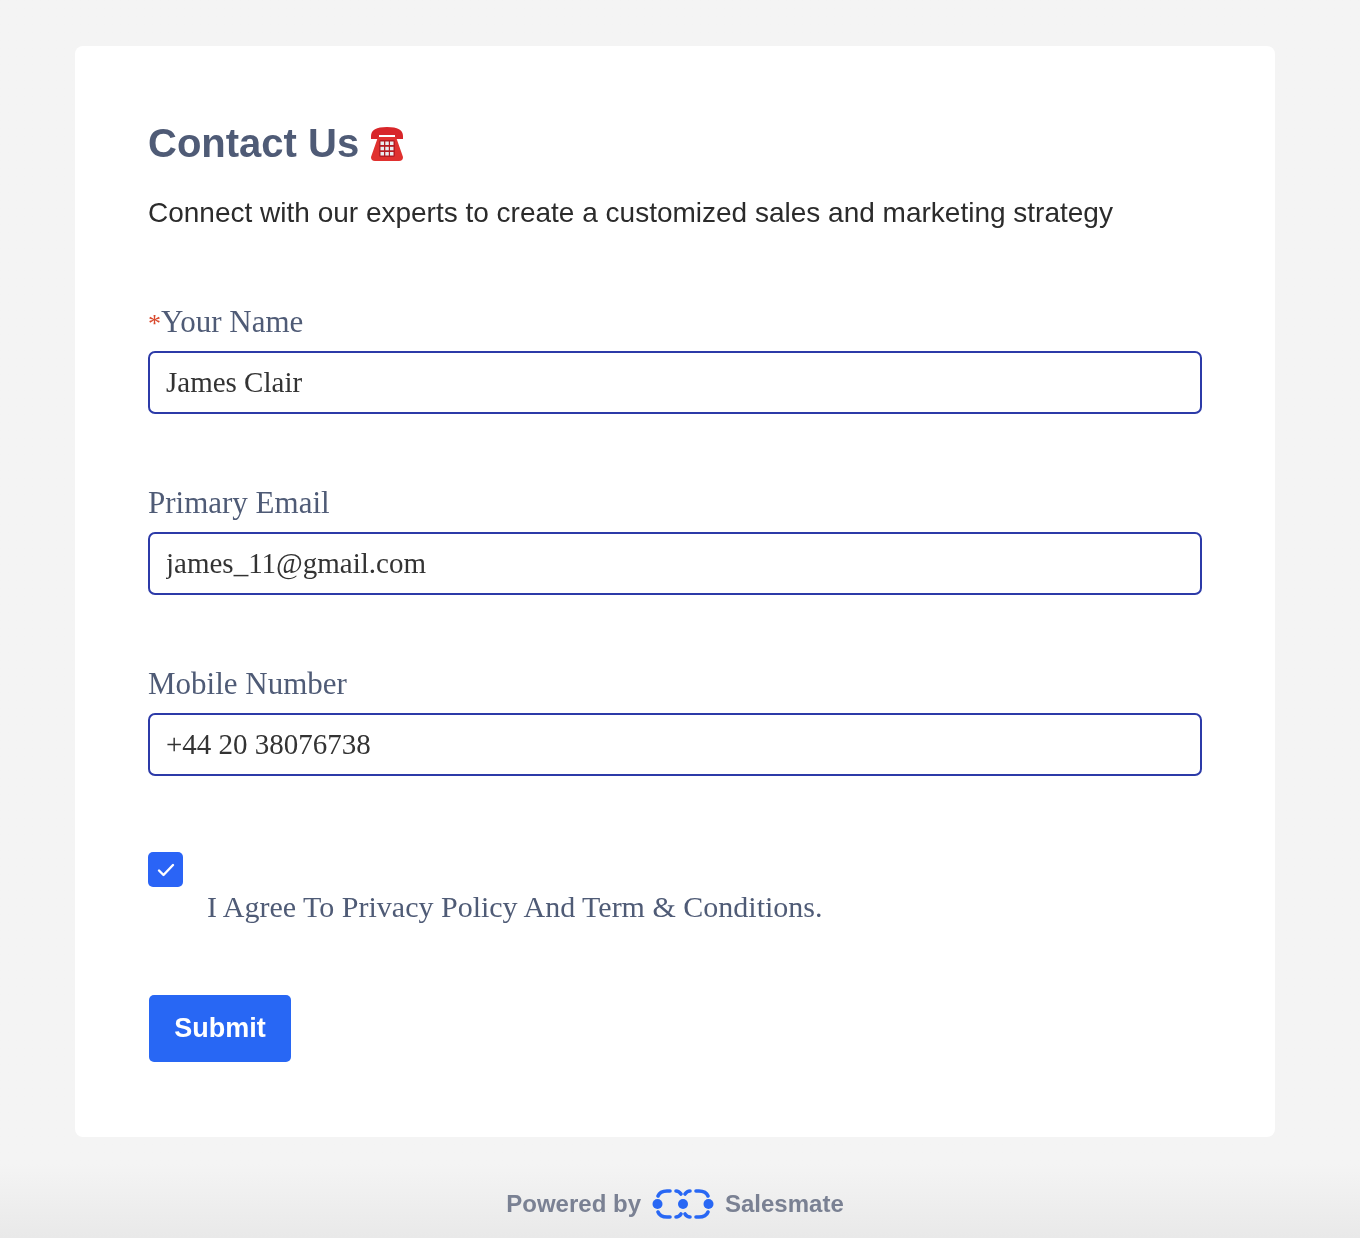 The image size is (1360, 1238). Describe the element at coordinates (154, 324) in the screenshot. I see `required-asterisk: *` at that location.